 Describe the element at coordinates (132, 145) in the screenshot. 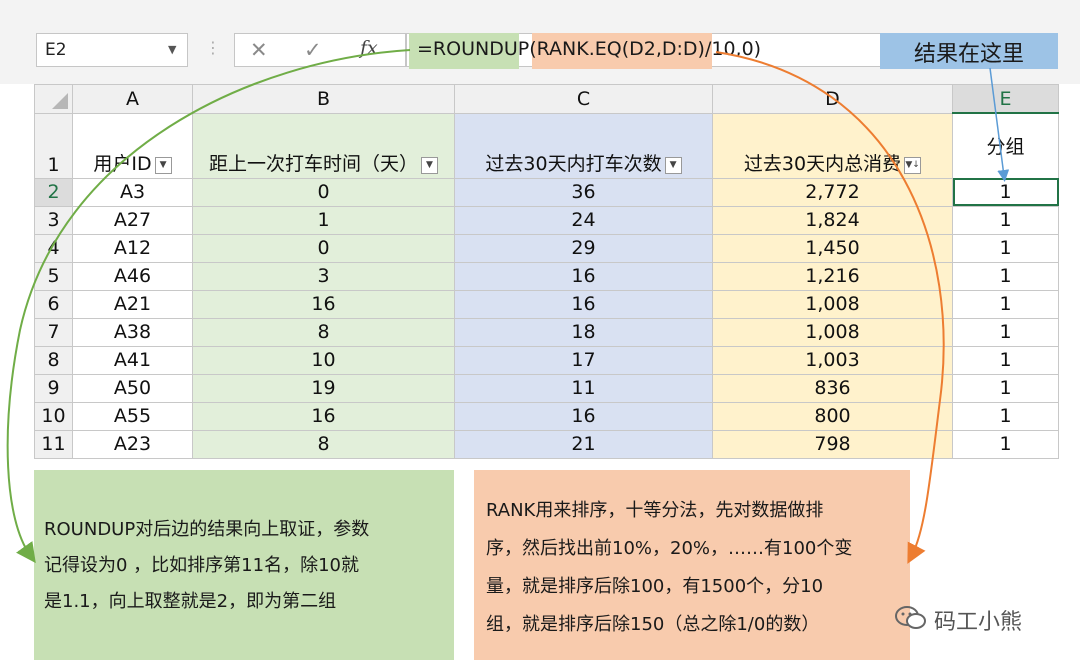

I see `header-cell-user-id: 用户ID ▼` at that location.